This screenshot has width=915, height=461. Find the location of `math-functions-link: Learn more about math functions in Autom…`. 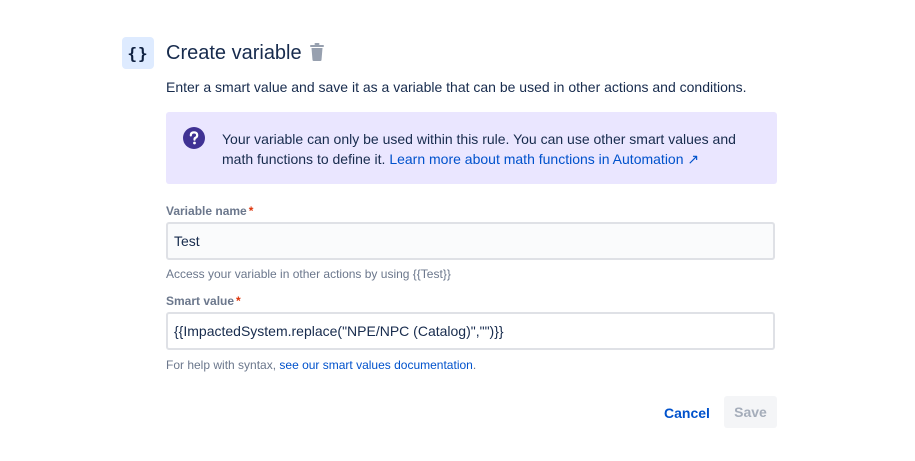

math-functions-link: Learn more about math functions in Autom… is located at coordinates (544, 159).